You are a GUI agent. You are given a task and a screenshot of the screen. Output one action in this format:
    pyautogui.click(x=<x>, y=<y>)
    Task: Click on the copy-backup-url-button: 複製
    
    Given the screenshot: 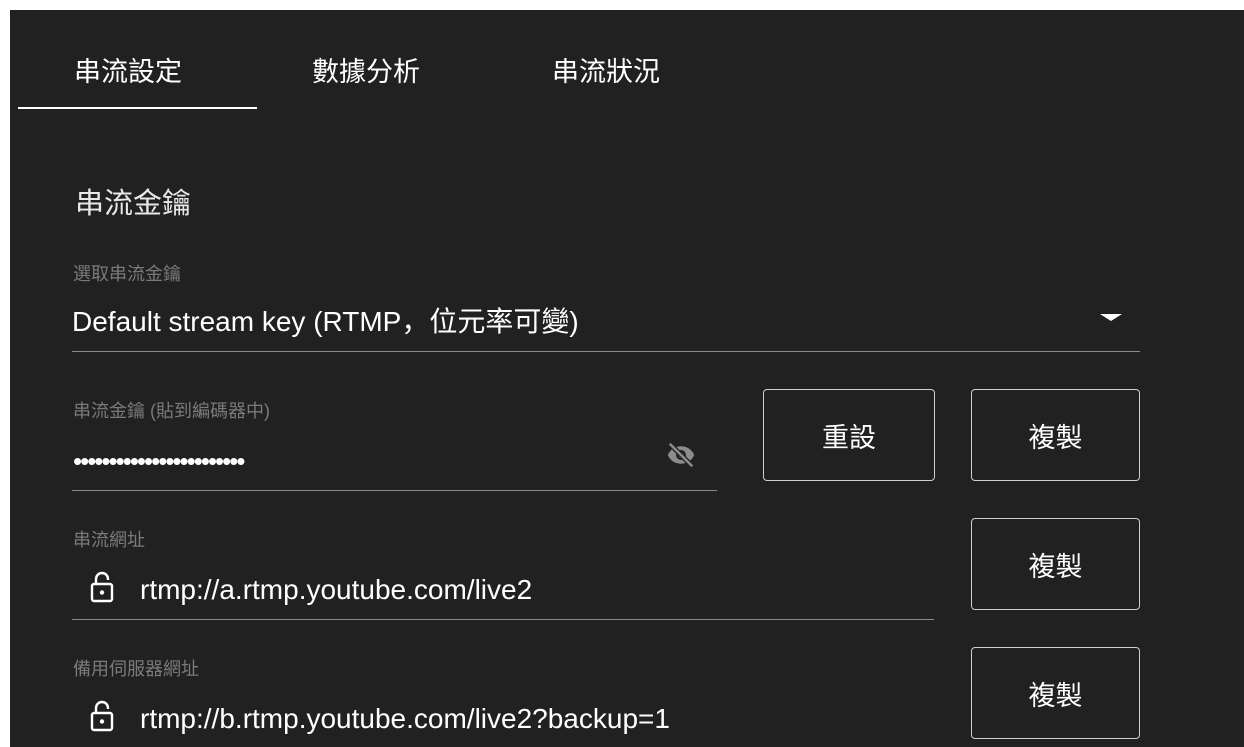 What is the action you would take?
    pyautogui.click(x=1055, y=693)
    